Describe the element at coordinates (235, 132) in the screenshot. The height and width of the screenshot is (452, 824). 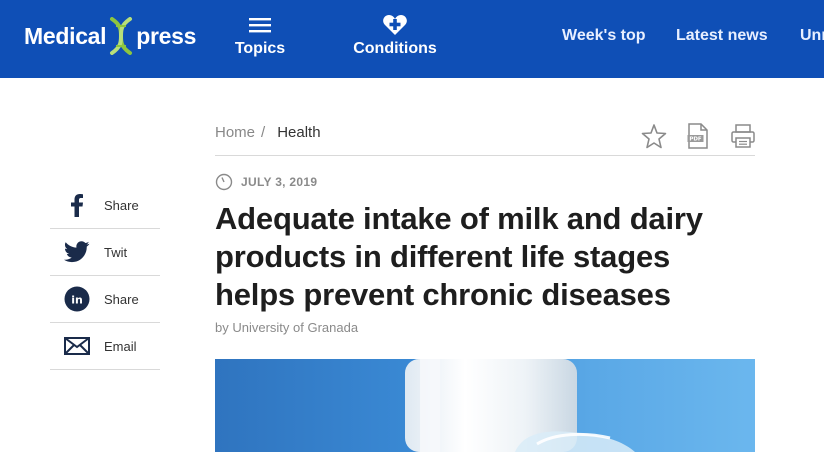
I see `breadcrumb-home: Home` at that location.